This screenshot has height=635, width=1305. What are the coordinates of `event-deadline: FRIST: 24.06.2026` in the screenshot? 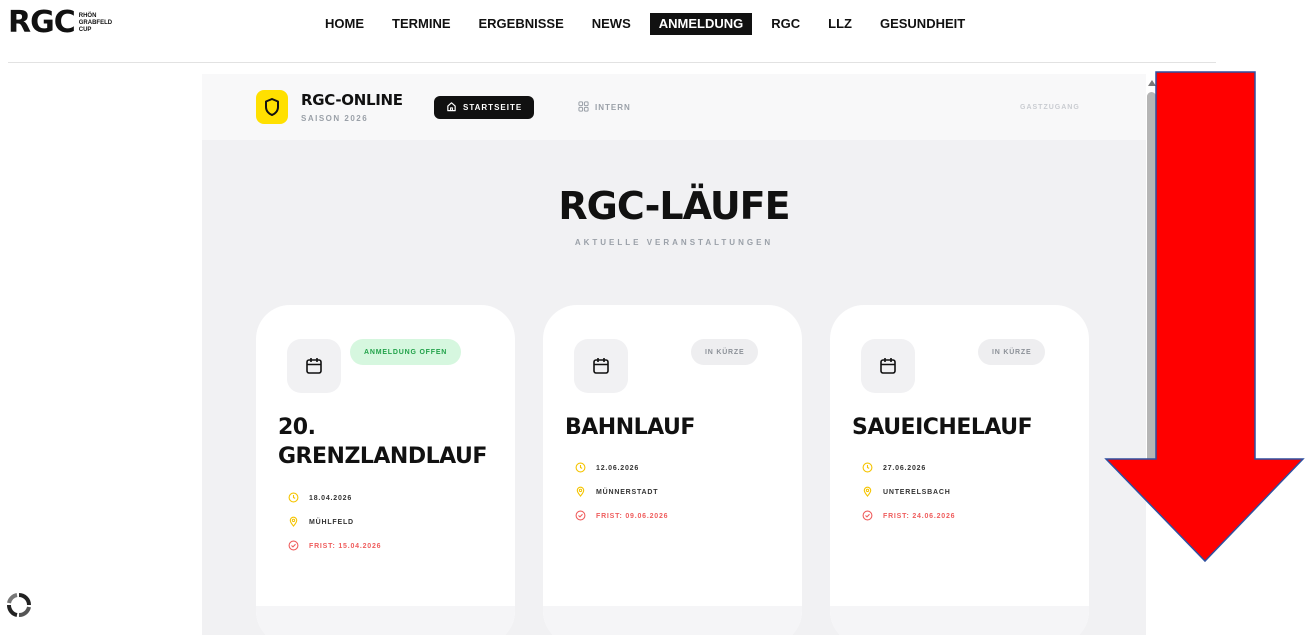 It's located at (908, 516).